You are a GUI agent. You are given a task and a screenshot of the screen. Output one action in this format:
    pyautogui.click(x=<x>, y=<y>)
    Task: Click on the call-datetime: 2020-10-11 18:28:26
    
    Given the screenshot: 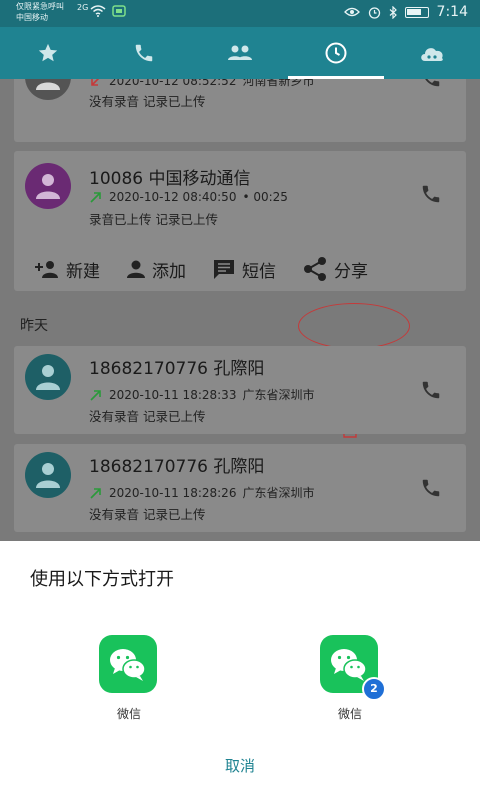 What is the action you would take?
    pyautogui.click(x=173, y=492)
    